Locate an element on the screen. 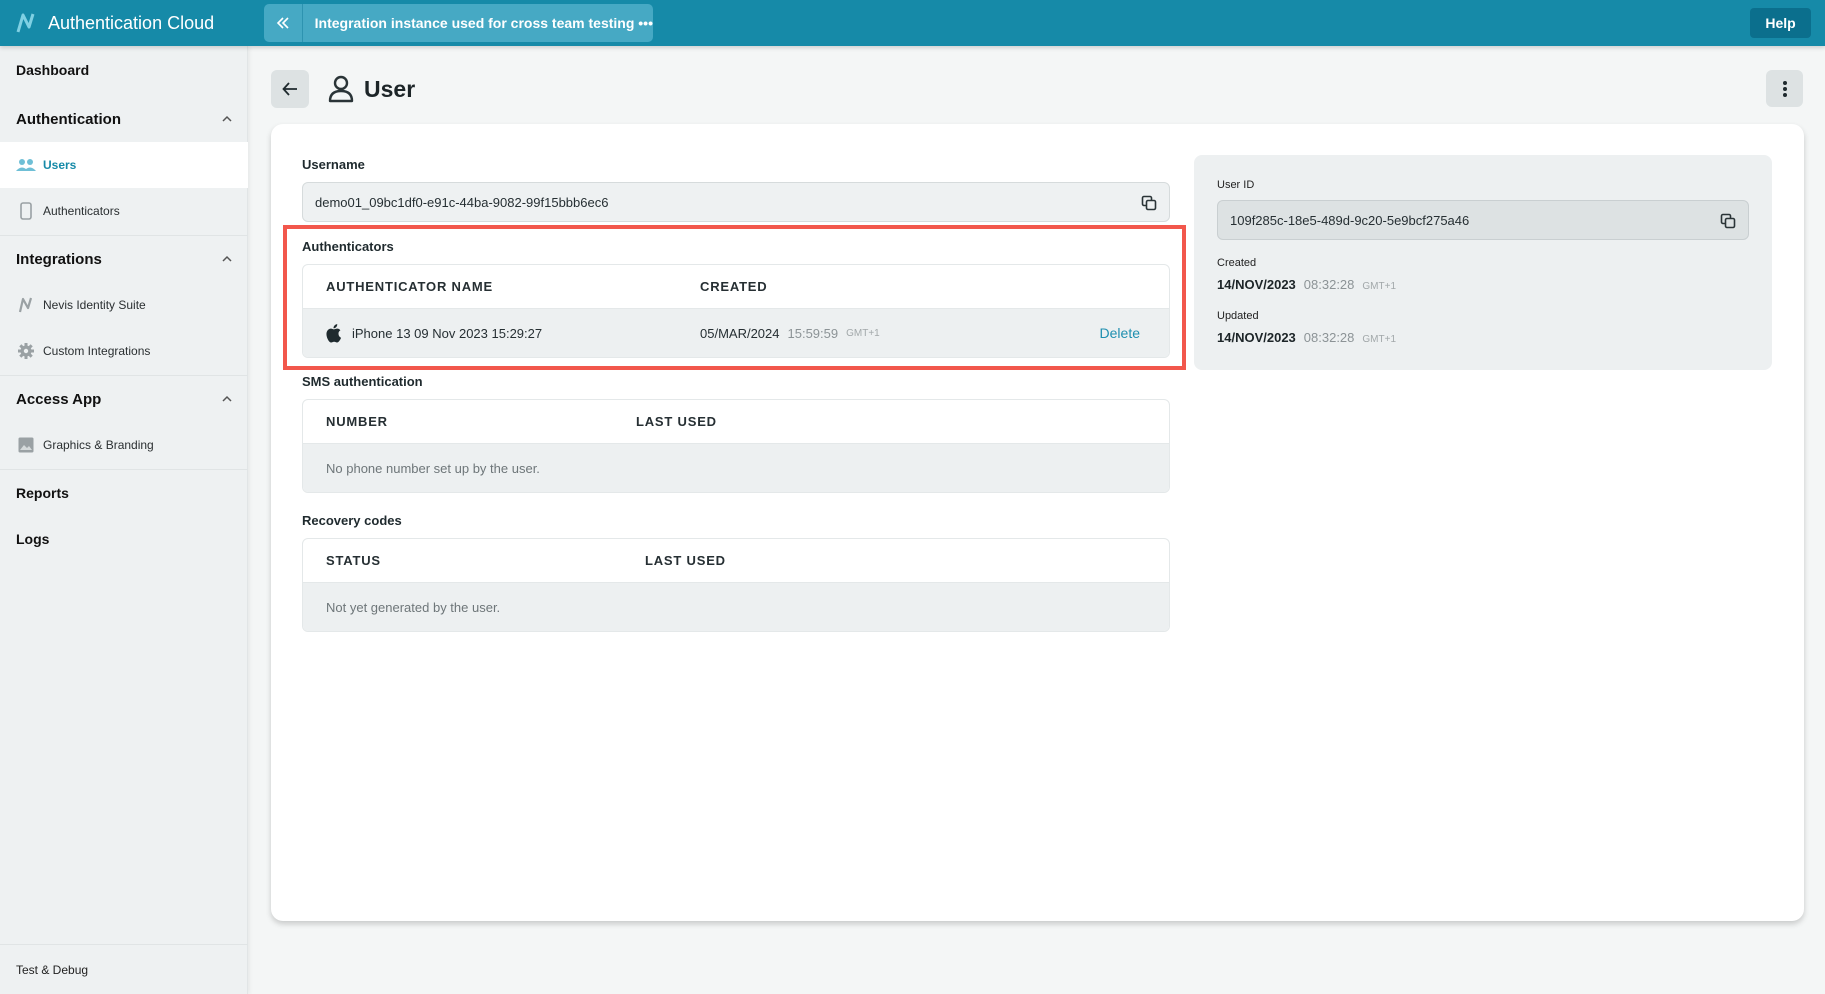 This screenshot has height=994, width=1825. column-header: AUTHENTICATOR NAME is located at coordinates (410, 286).